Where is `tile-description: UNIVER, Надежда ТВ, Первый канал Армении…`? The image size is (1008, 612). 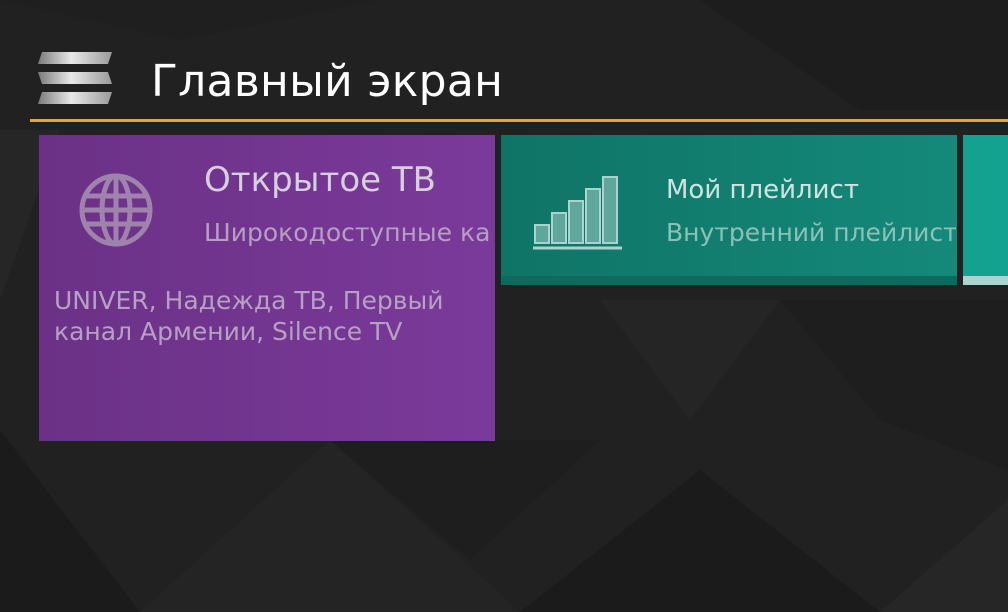 tile-description: UNIVER, Надежда ТВ, Первый канал Армении… is located at coordinates (249, 316).